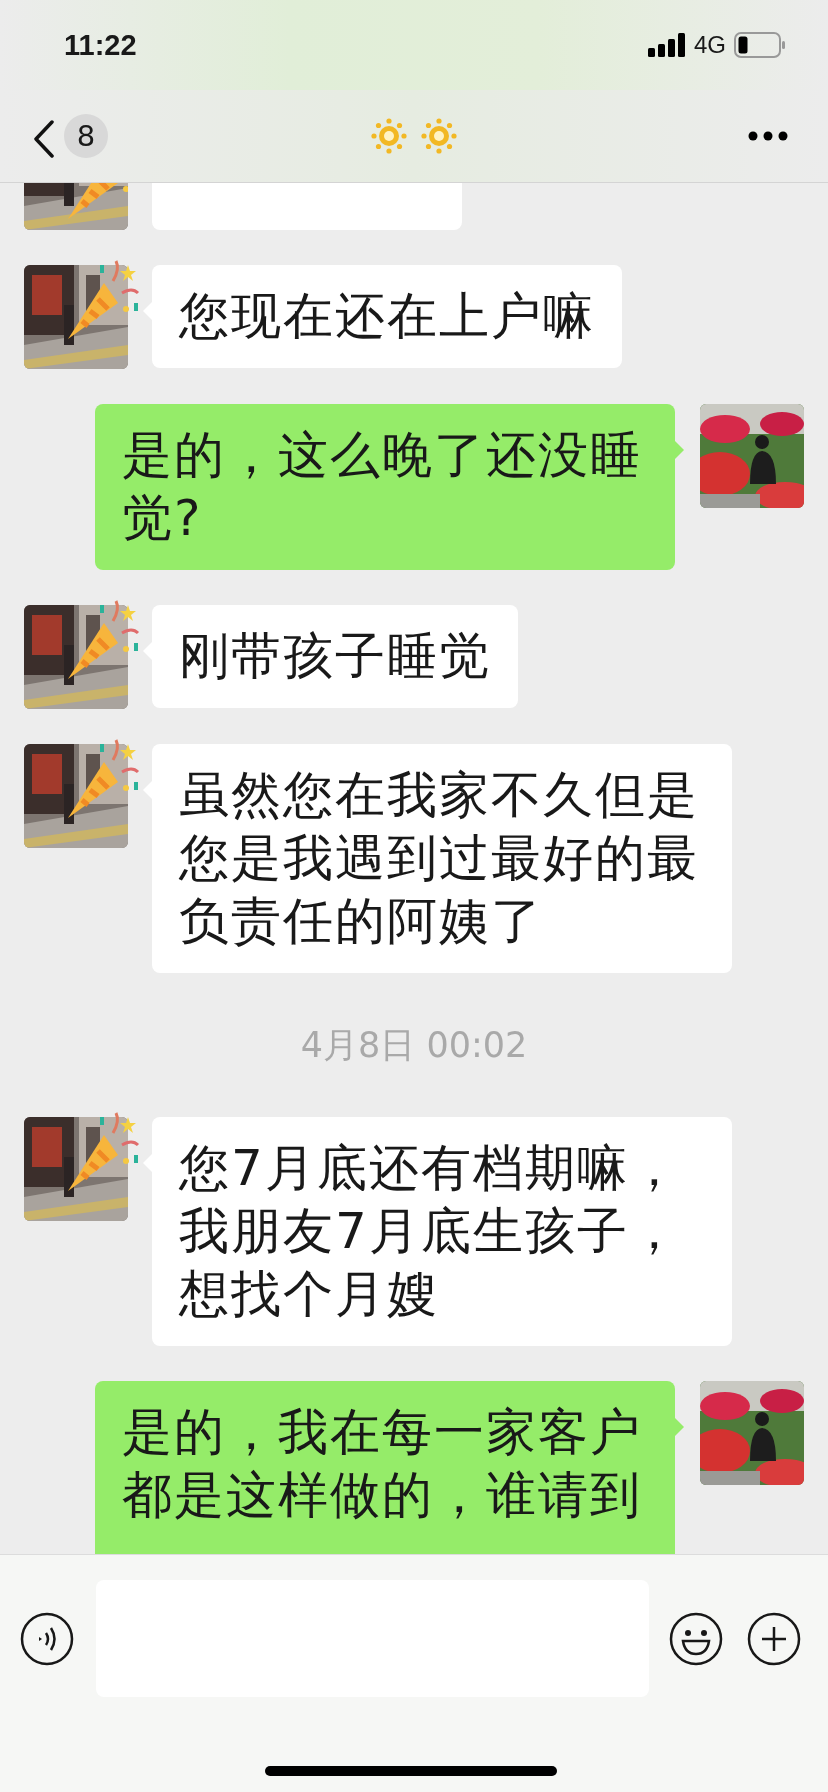  I want to click on incoming-message: 刚带孩子睡觉, so click(335, 656).